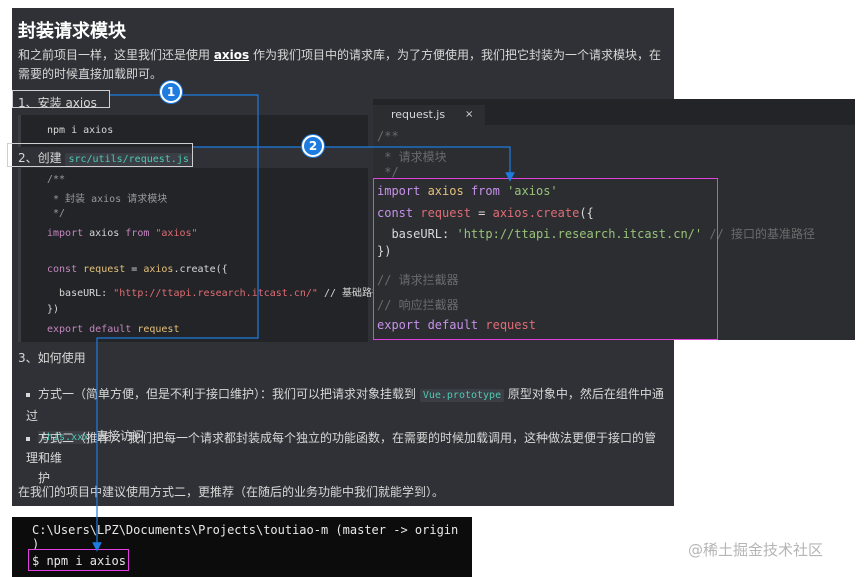  What do you see at coordinates (171, 92) in the screenshot?
I see `step-marker-1: 1` at bounding box center [171, 92].